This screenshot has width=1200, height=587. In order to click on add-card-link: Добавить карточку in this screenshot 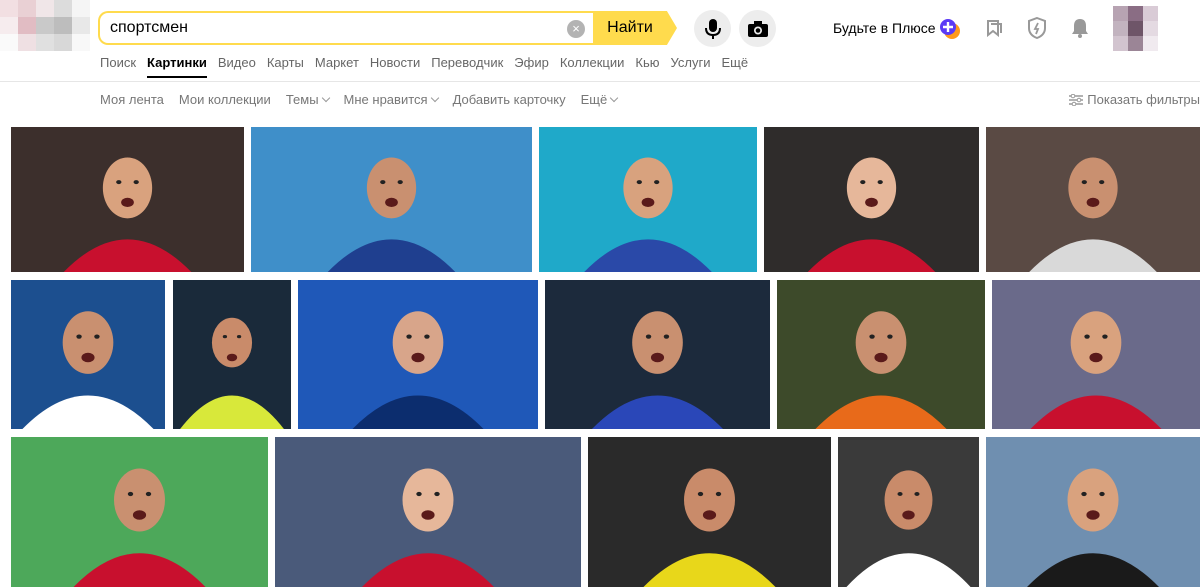, I will do `click(509, 99)`.